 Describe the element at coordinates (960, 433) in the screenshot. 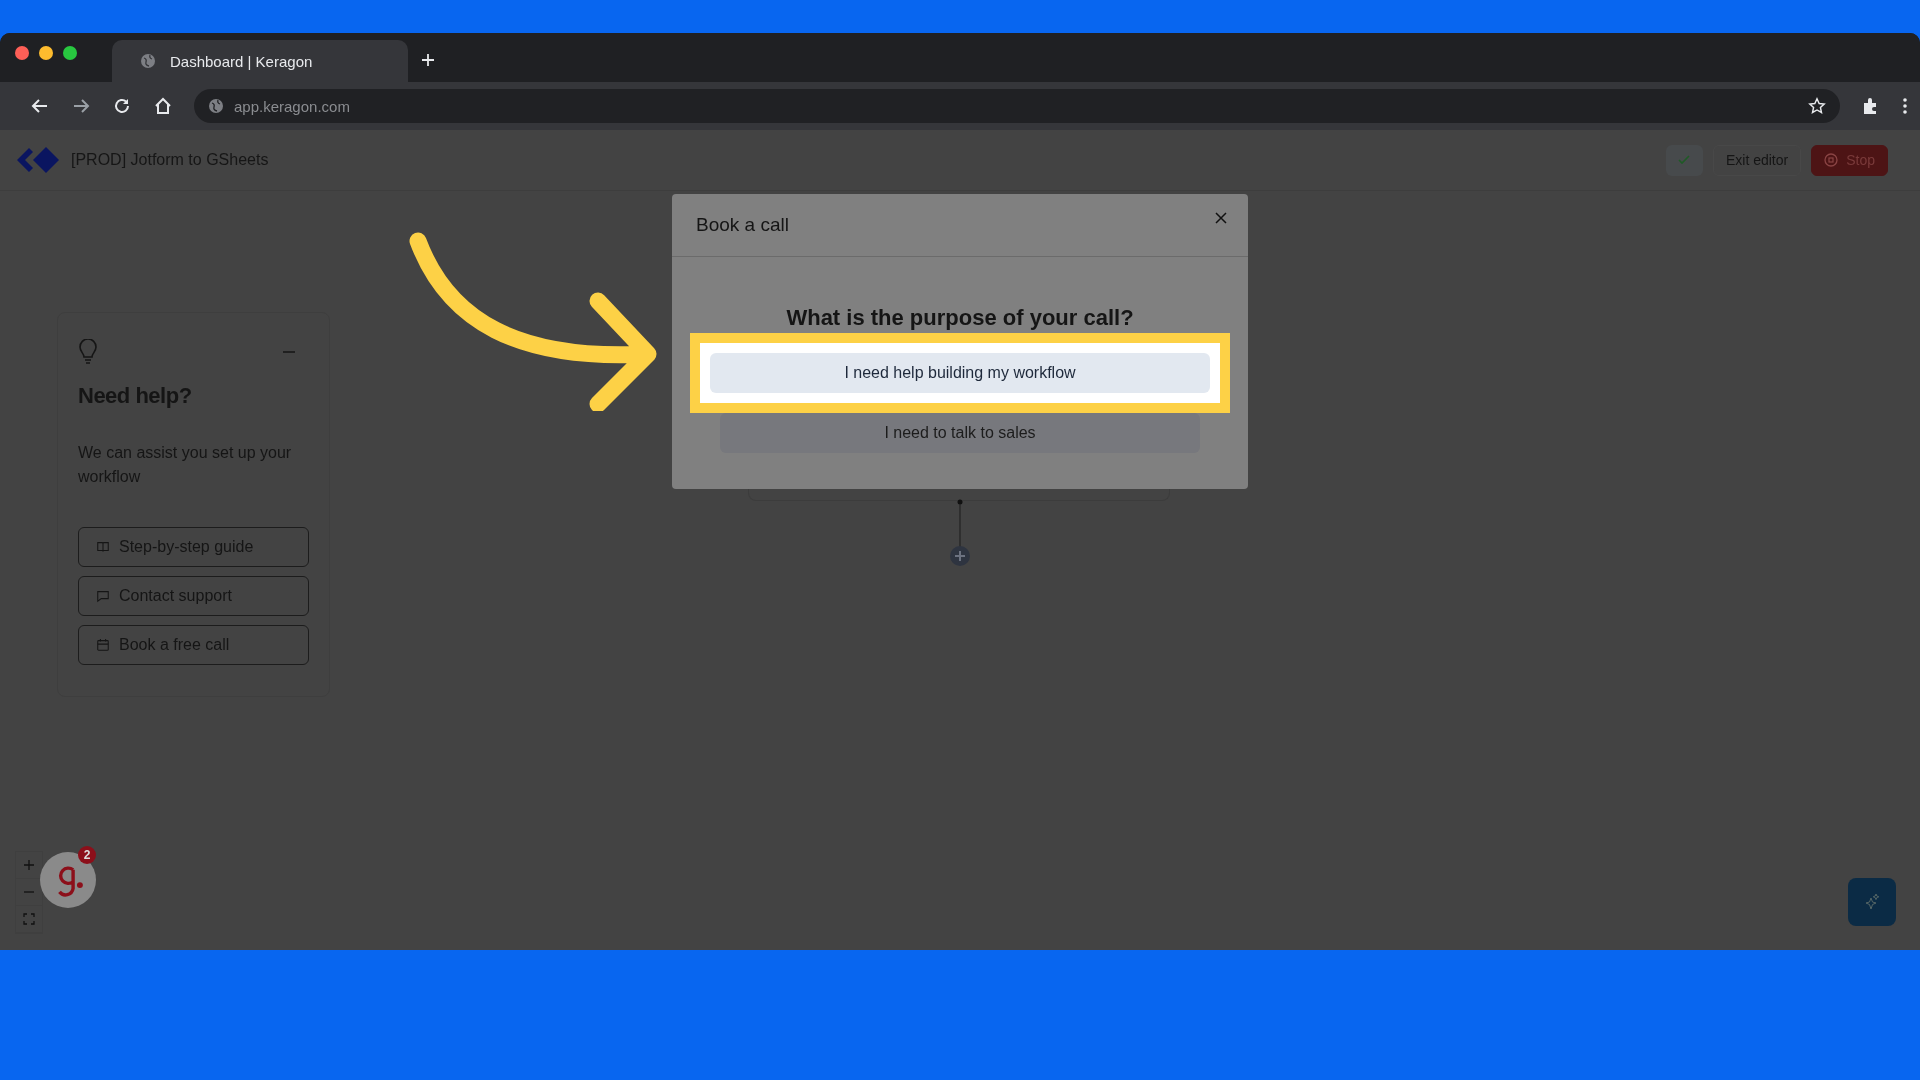

I see `option-button: I need to talk to sales` at that location.